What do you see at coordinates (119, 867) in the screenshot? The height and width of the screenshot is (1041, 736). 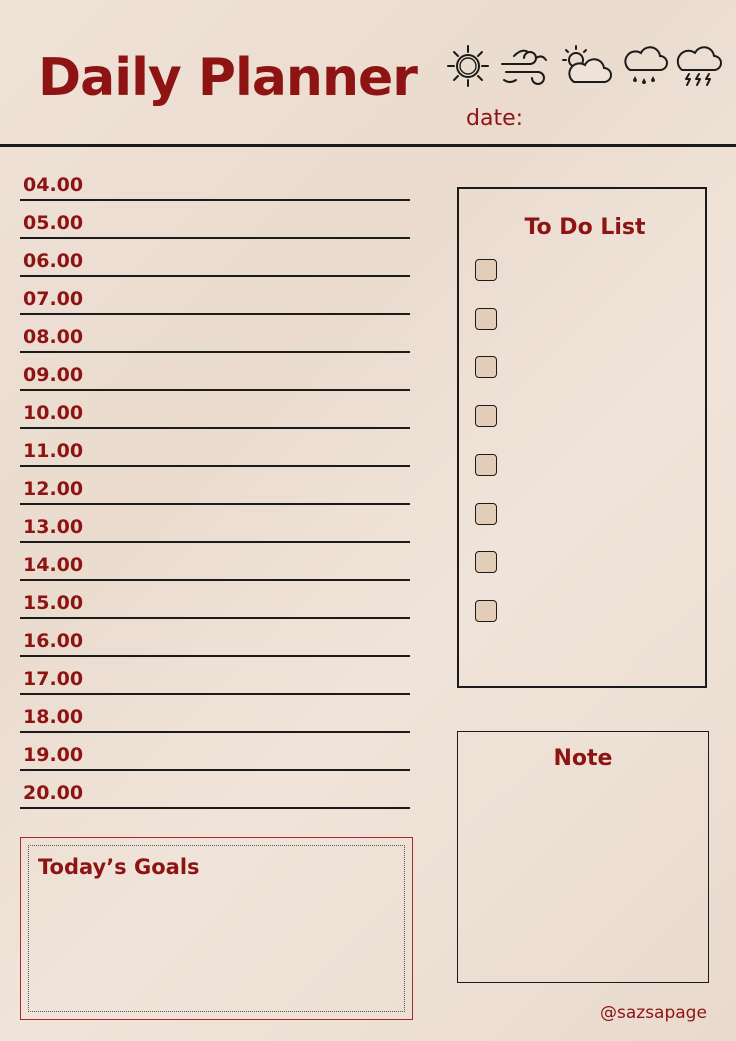 I see `goals-title: Today’s Goals` at bounding box center [119, 867].